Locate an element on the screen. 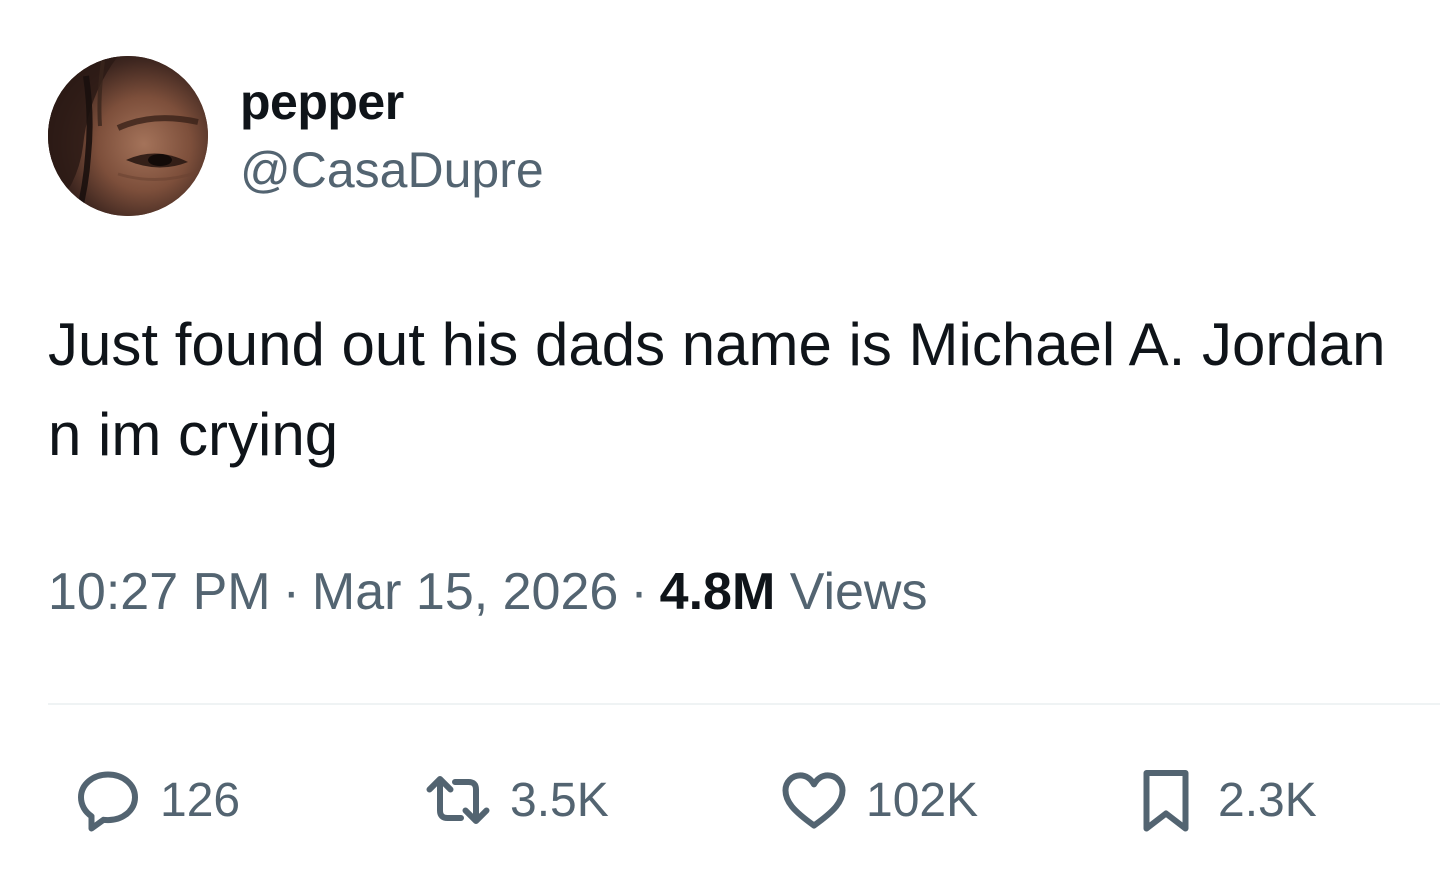  reply-button: 126 is located at coordinates (153, 800).